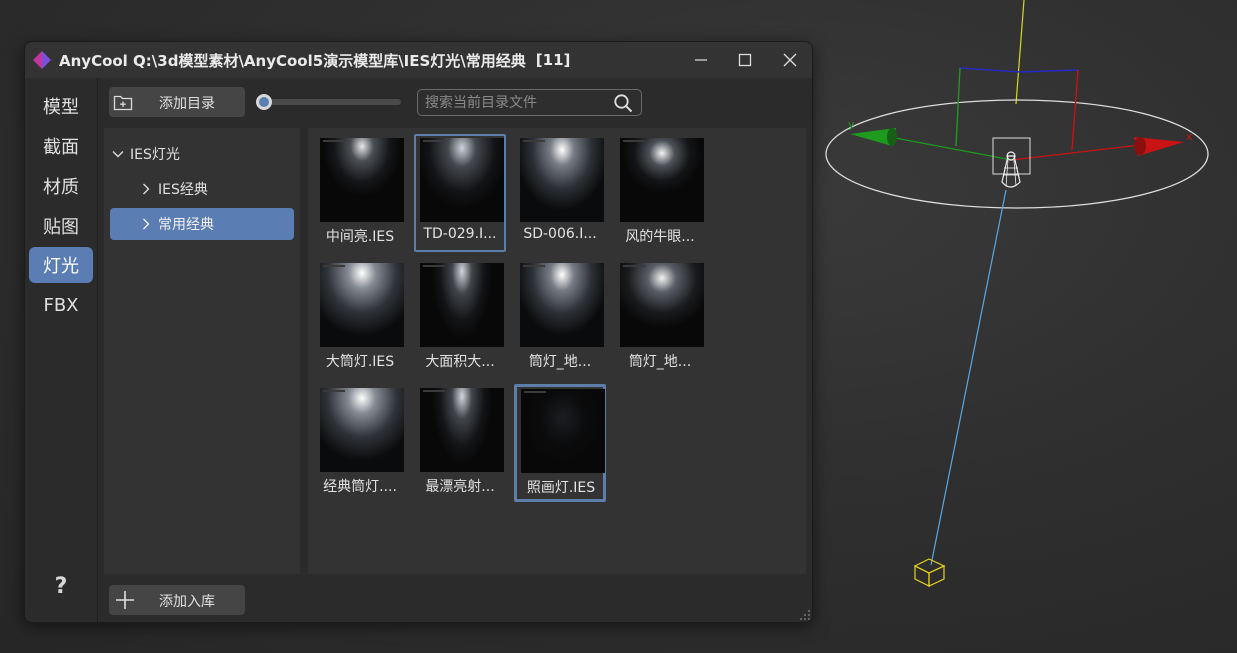 This screenshot has height=653, width=1237. What do you see at coordinates (202, 154) in the screenshot?
I see `tree-item-ies-lights: IES灯光` at bounding box center [202, 154].